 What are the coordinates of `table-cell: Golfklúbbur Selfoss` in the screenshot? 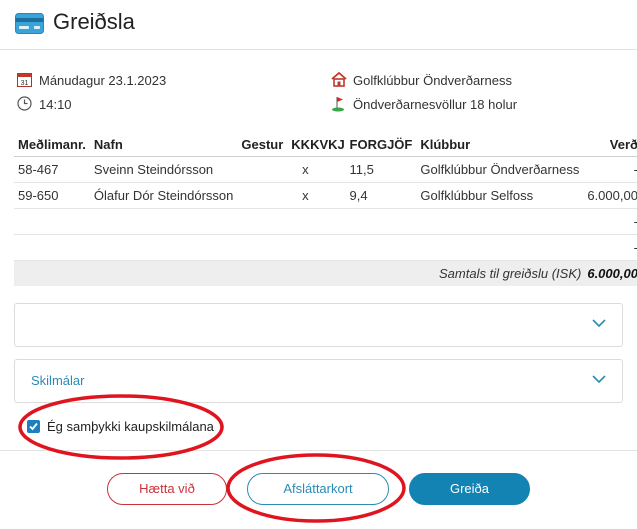 It's located at (500, 195).